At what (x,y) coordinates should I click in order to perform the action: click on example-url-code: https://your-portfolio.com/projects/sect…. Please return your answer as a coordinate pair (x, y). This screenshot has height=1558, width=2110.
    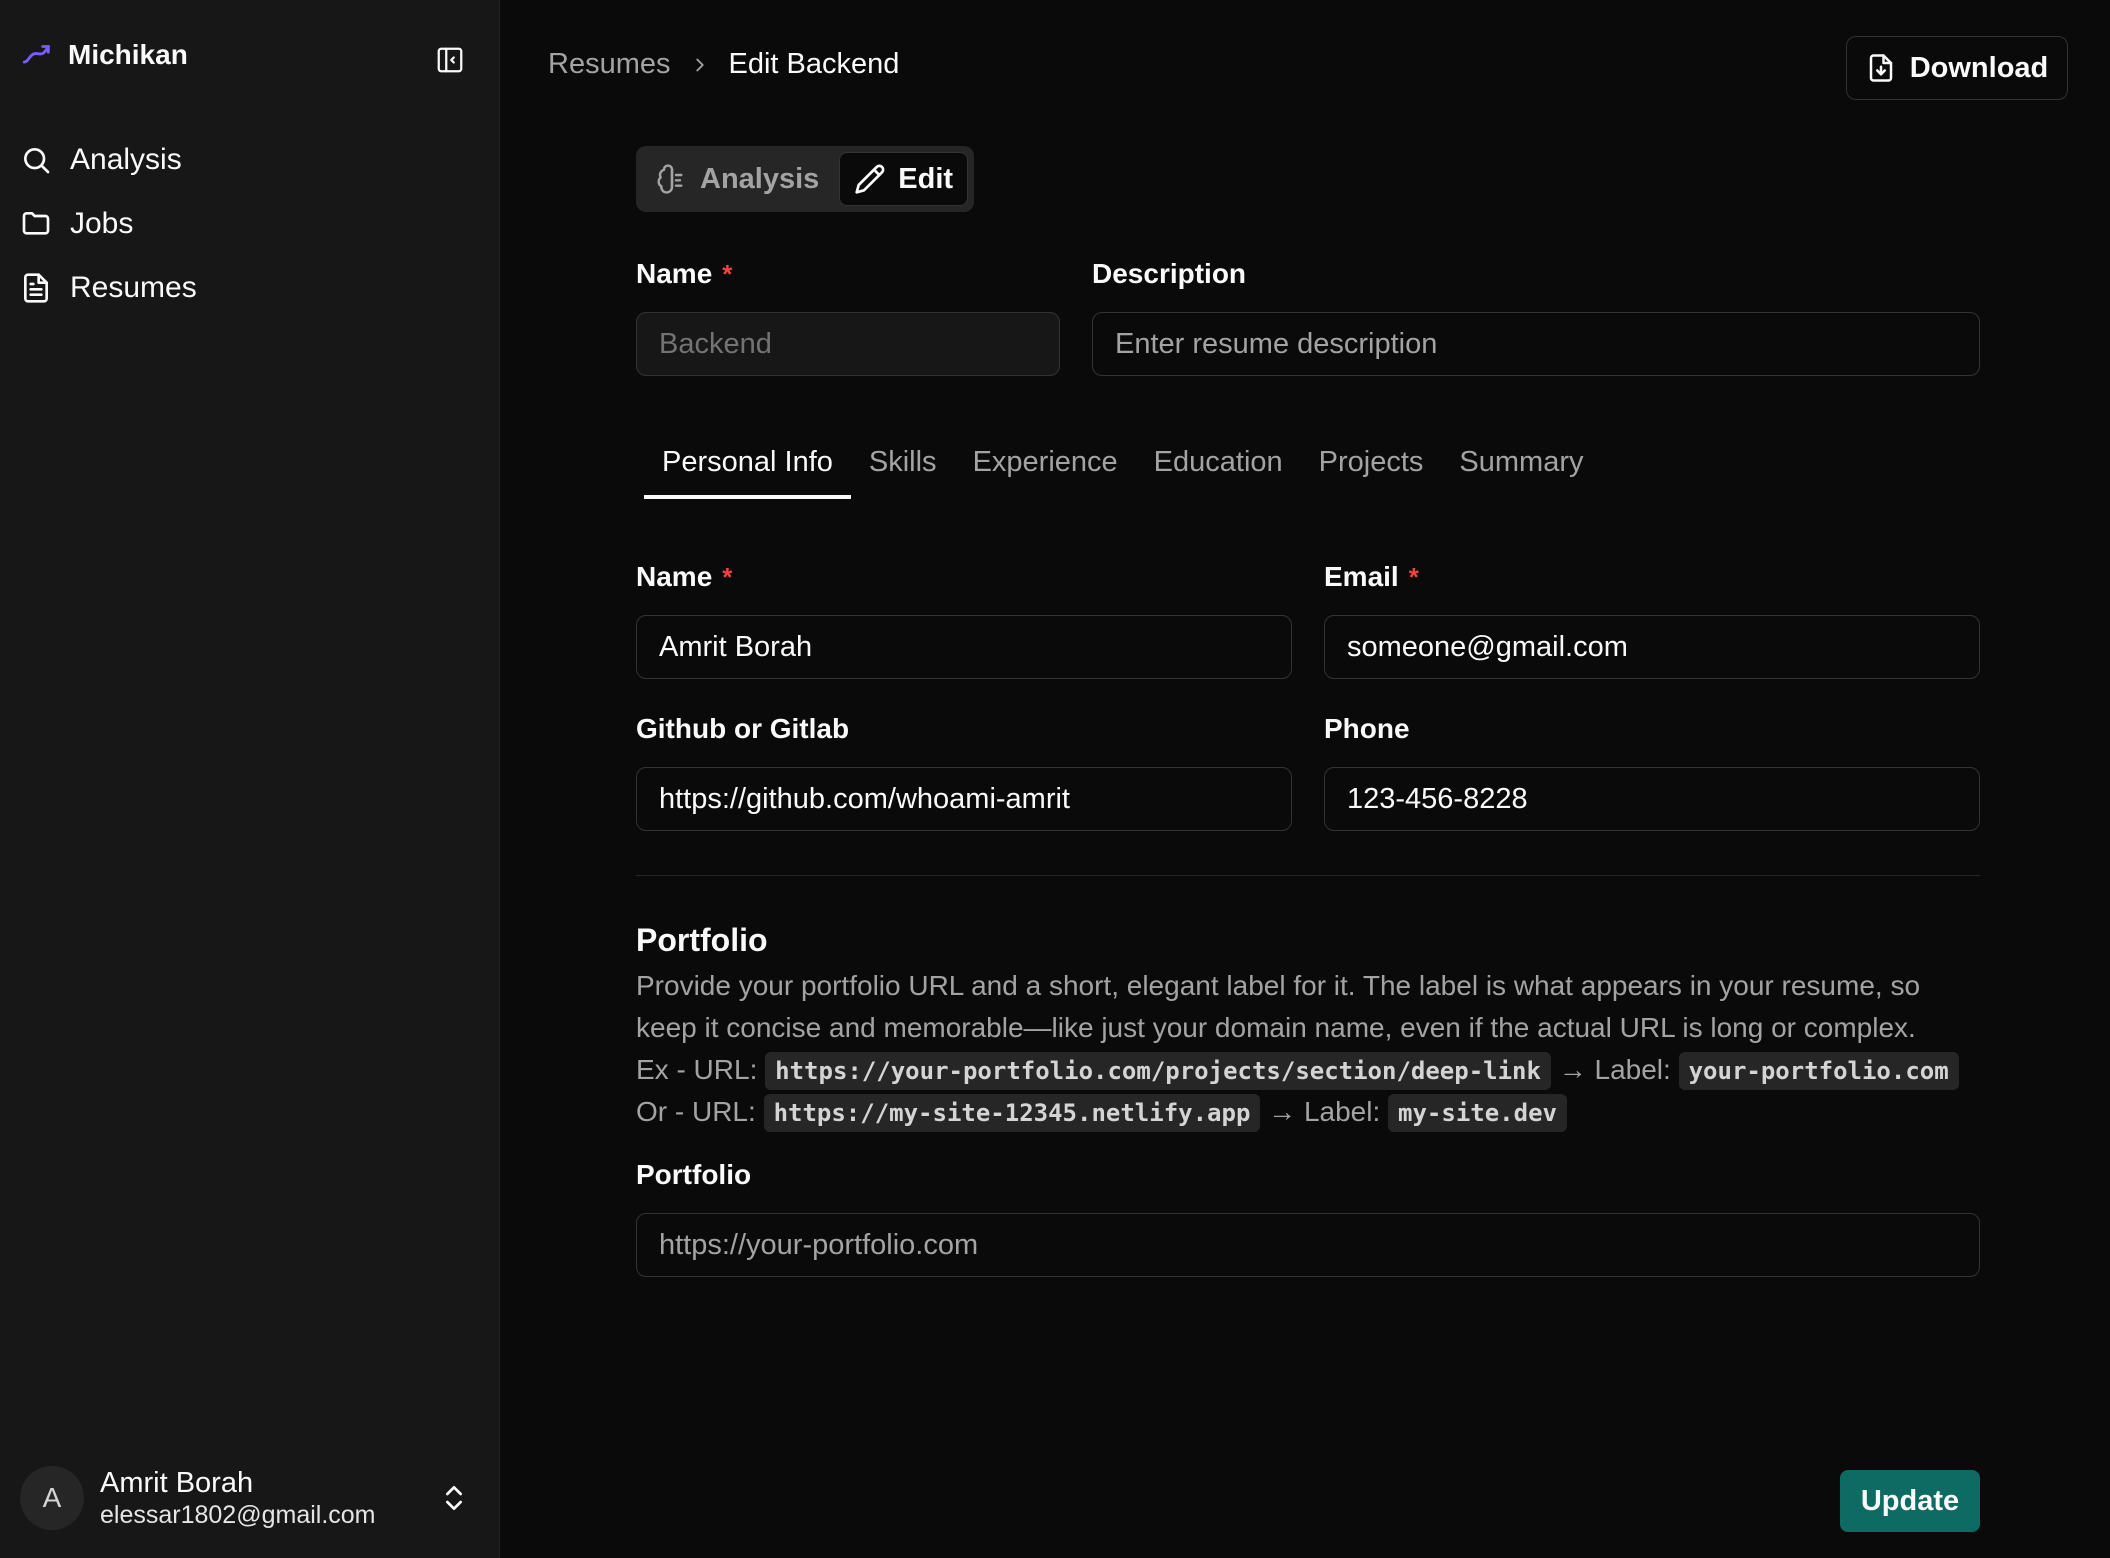
    Looking at the image, I should click on (1158, 1071).